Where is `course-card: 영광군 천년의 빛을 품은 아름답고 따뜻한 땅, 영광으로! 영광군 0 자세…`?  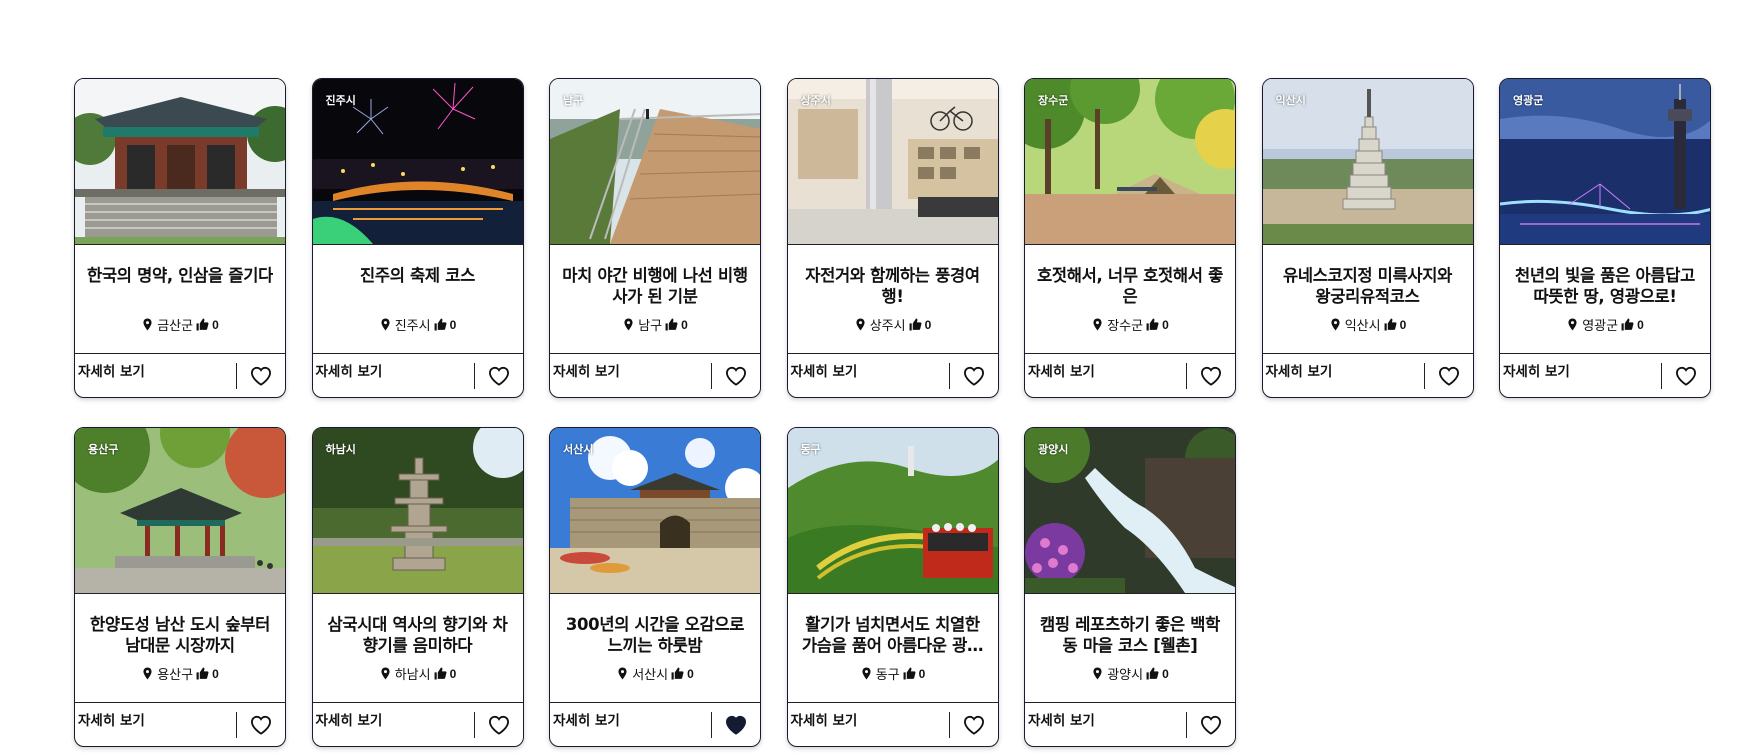 course-card: 영광군 천년의 빛을 품은 아름답고 따뜻한 땅, 영광으로! 영광군 0 자세… is located at coordinates (1605, 238).